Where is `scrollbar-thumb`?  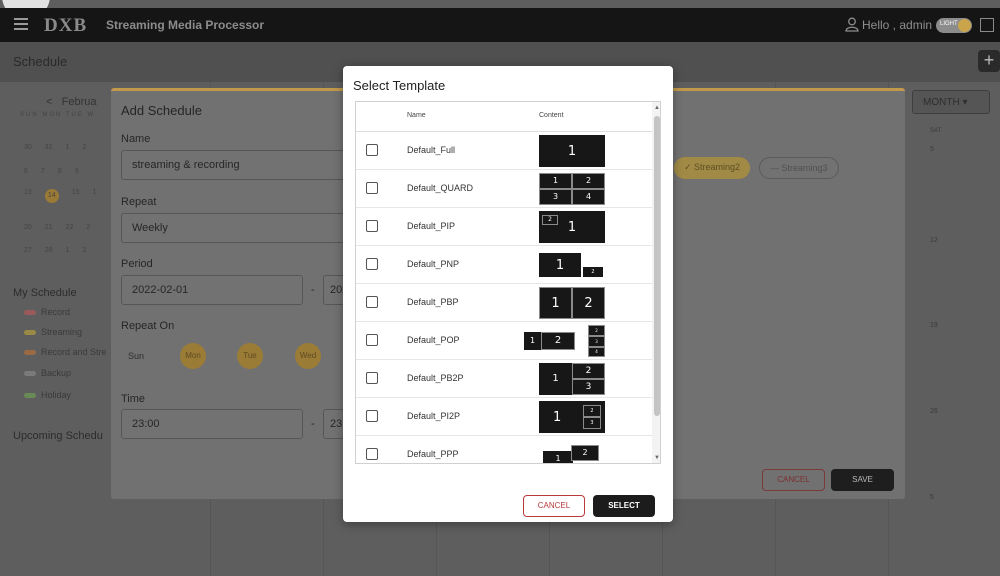
scrollbar-thumb is located at coordinates (657, 266).